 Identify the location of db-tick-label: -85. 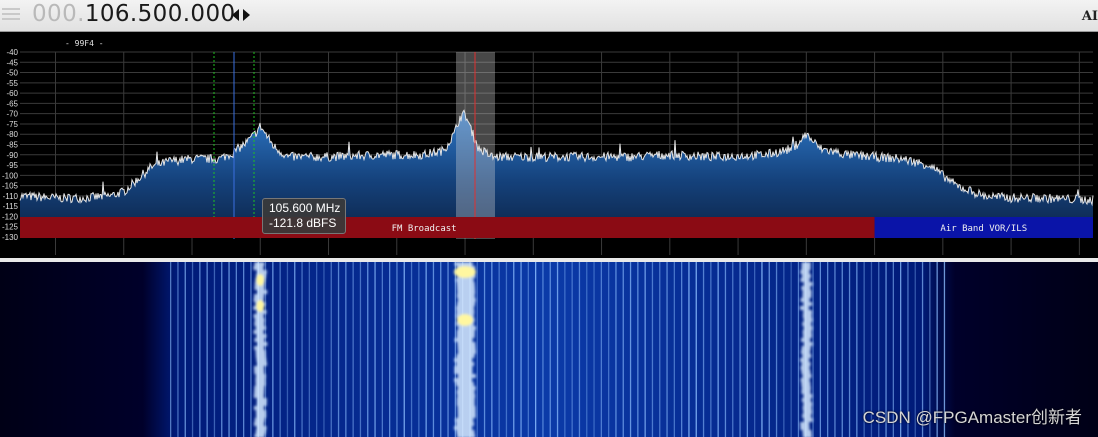
(12, 145).